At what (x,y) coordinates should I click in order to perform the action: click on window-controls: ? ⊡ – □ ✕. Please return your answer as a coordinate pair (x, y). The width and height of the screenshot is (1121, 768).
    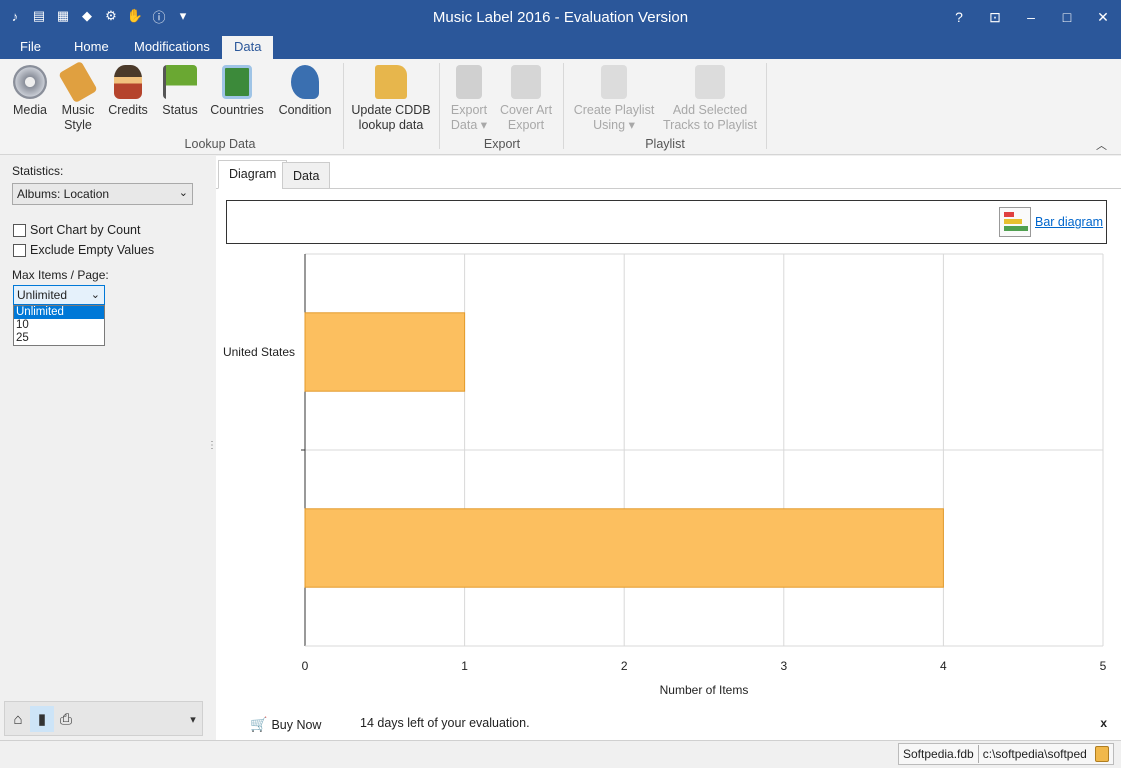
    Looking at the image, I should click on (1031, 17).